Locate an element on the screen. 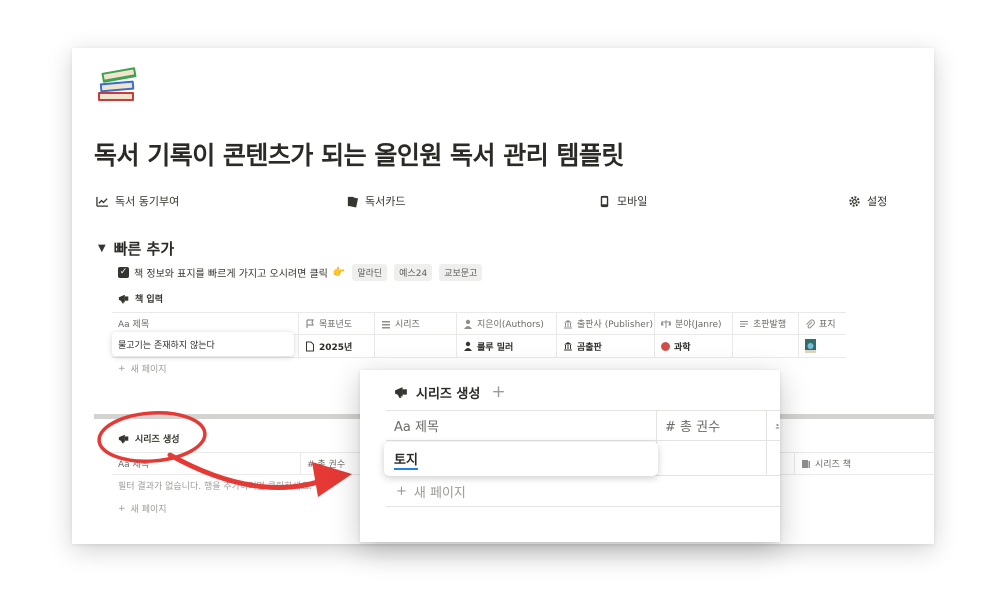 This screenshot has height=600, width=1001. col-header-authors: 지은이(Authors) is located at coordinates (506, 323).